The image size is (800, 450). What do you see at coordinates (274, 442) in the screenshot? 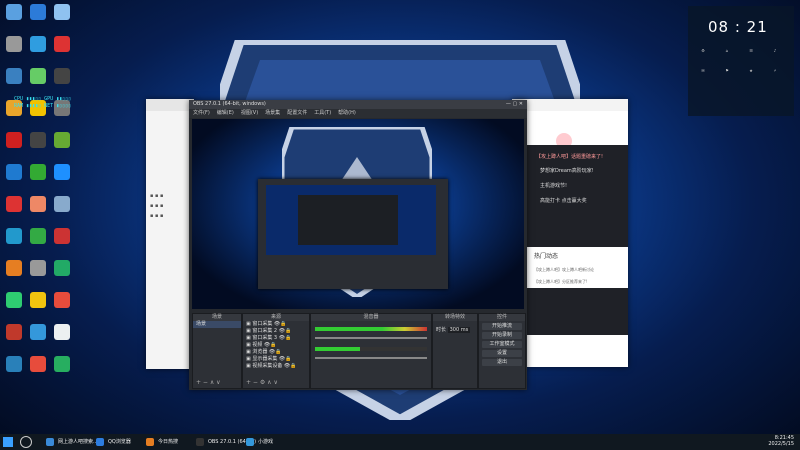
I see `taskbar-item: 小游戏` at bounding box center [274, 442].